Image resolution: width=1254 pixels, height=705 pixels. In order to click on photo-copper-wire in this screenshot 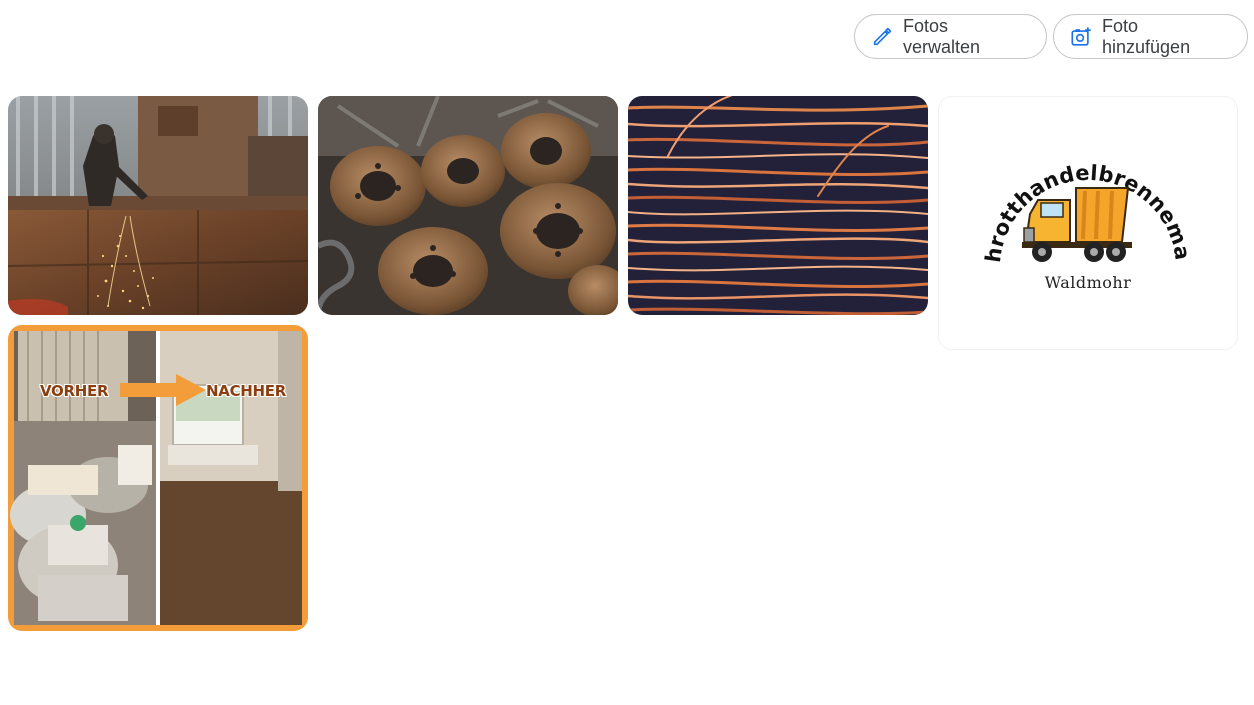, I will do `click(778, 205)`.